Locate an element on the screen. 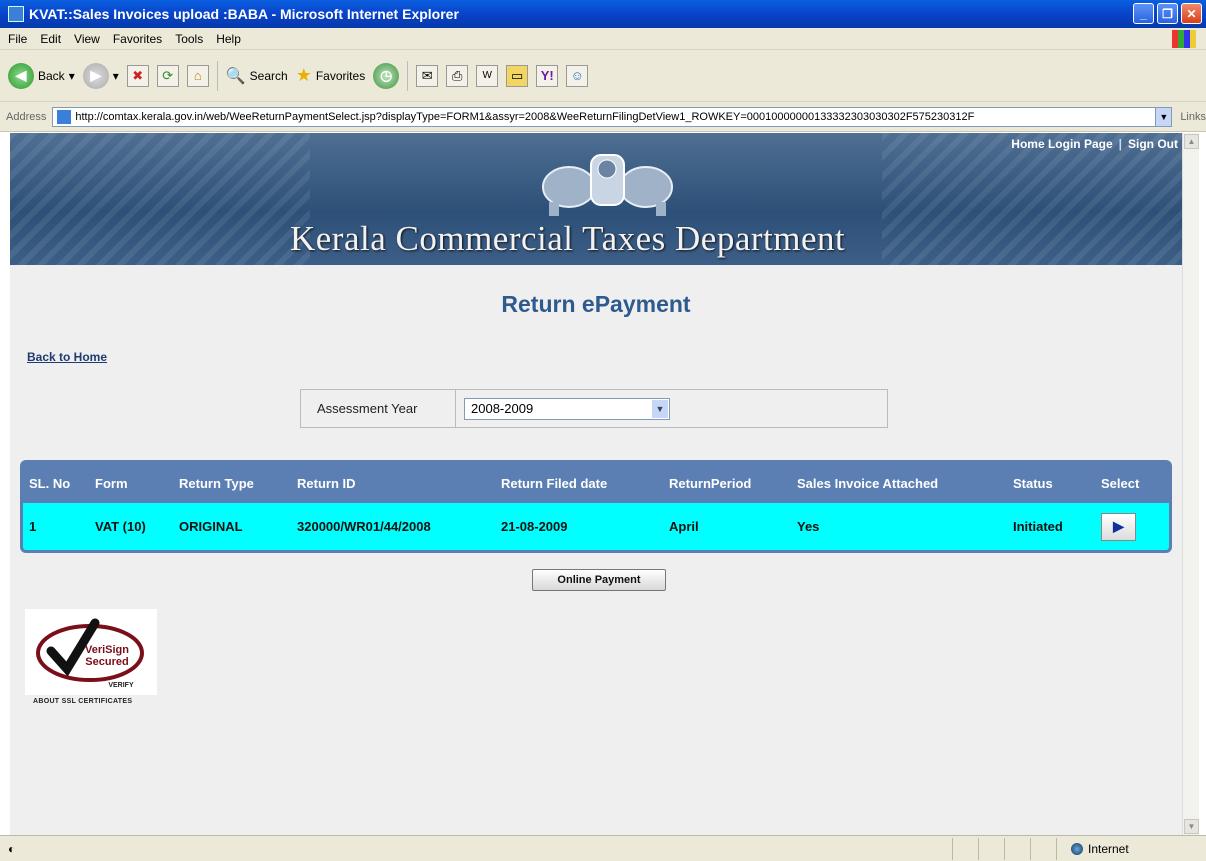  stop-icon: ✖ is located at coordinates (137, 75).